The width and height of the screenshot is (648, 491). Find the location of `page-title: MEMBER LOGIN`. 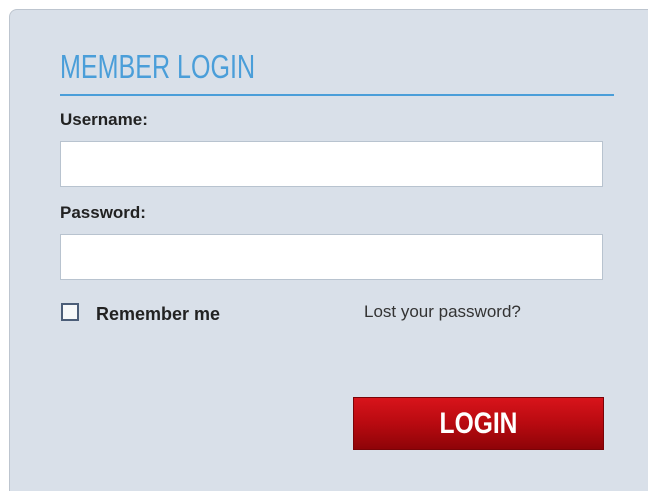

page-title: MEMBER LOGIN is located at coordinates (158, 66).